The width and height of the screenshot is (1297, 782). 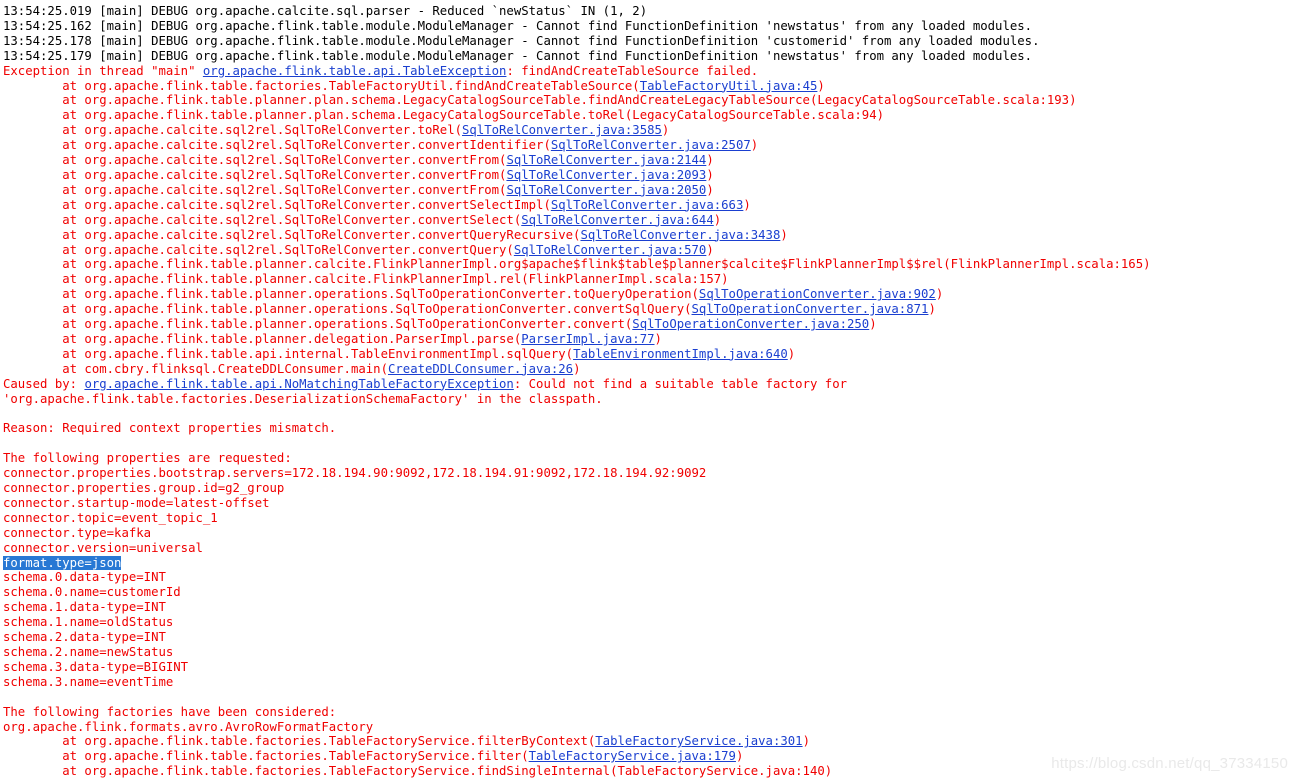 I want to click on stacktrace-link: SqlToRelConverter.java:3585, so click(x=562, y=130).